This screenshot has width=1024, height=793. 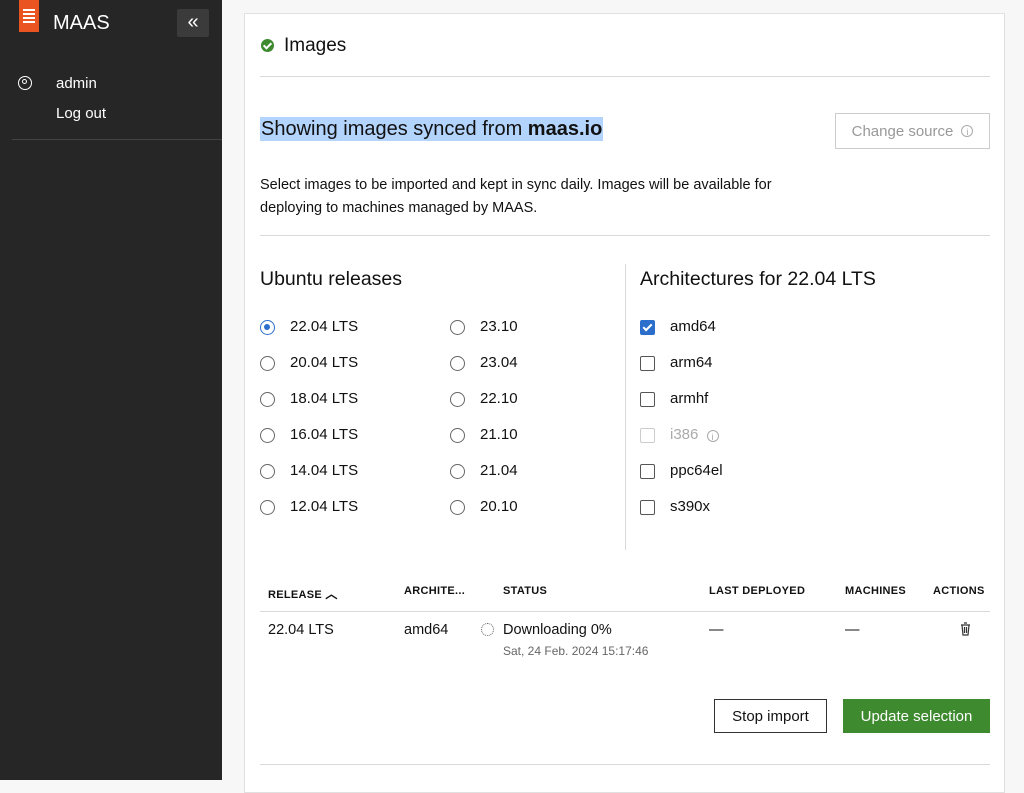 What do you see at coordinates (684, 434) in the screenshot?
I see `arch-label-i386-text: i386` at bounding box center [684, 434].